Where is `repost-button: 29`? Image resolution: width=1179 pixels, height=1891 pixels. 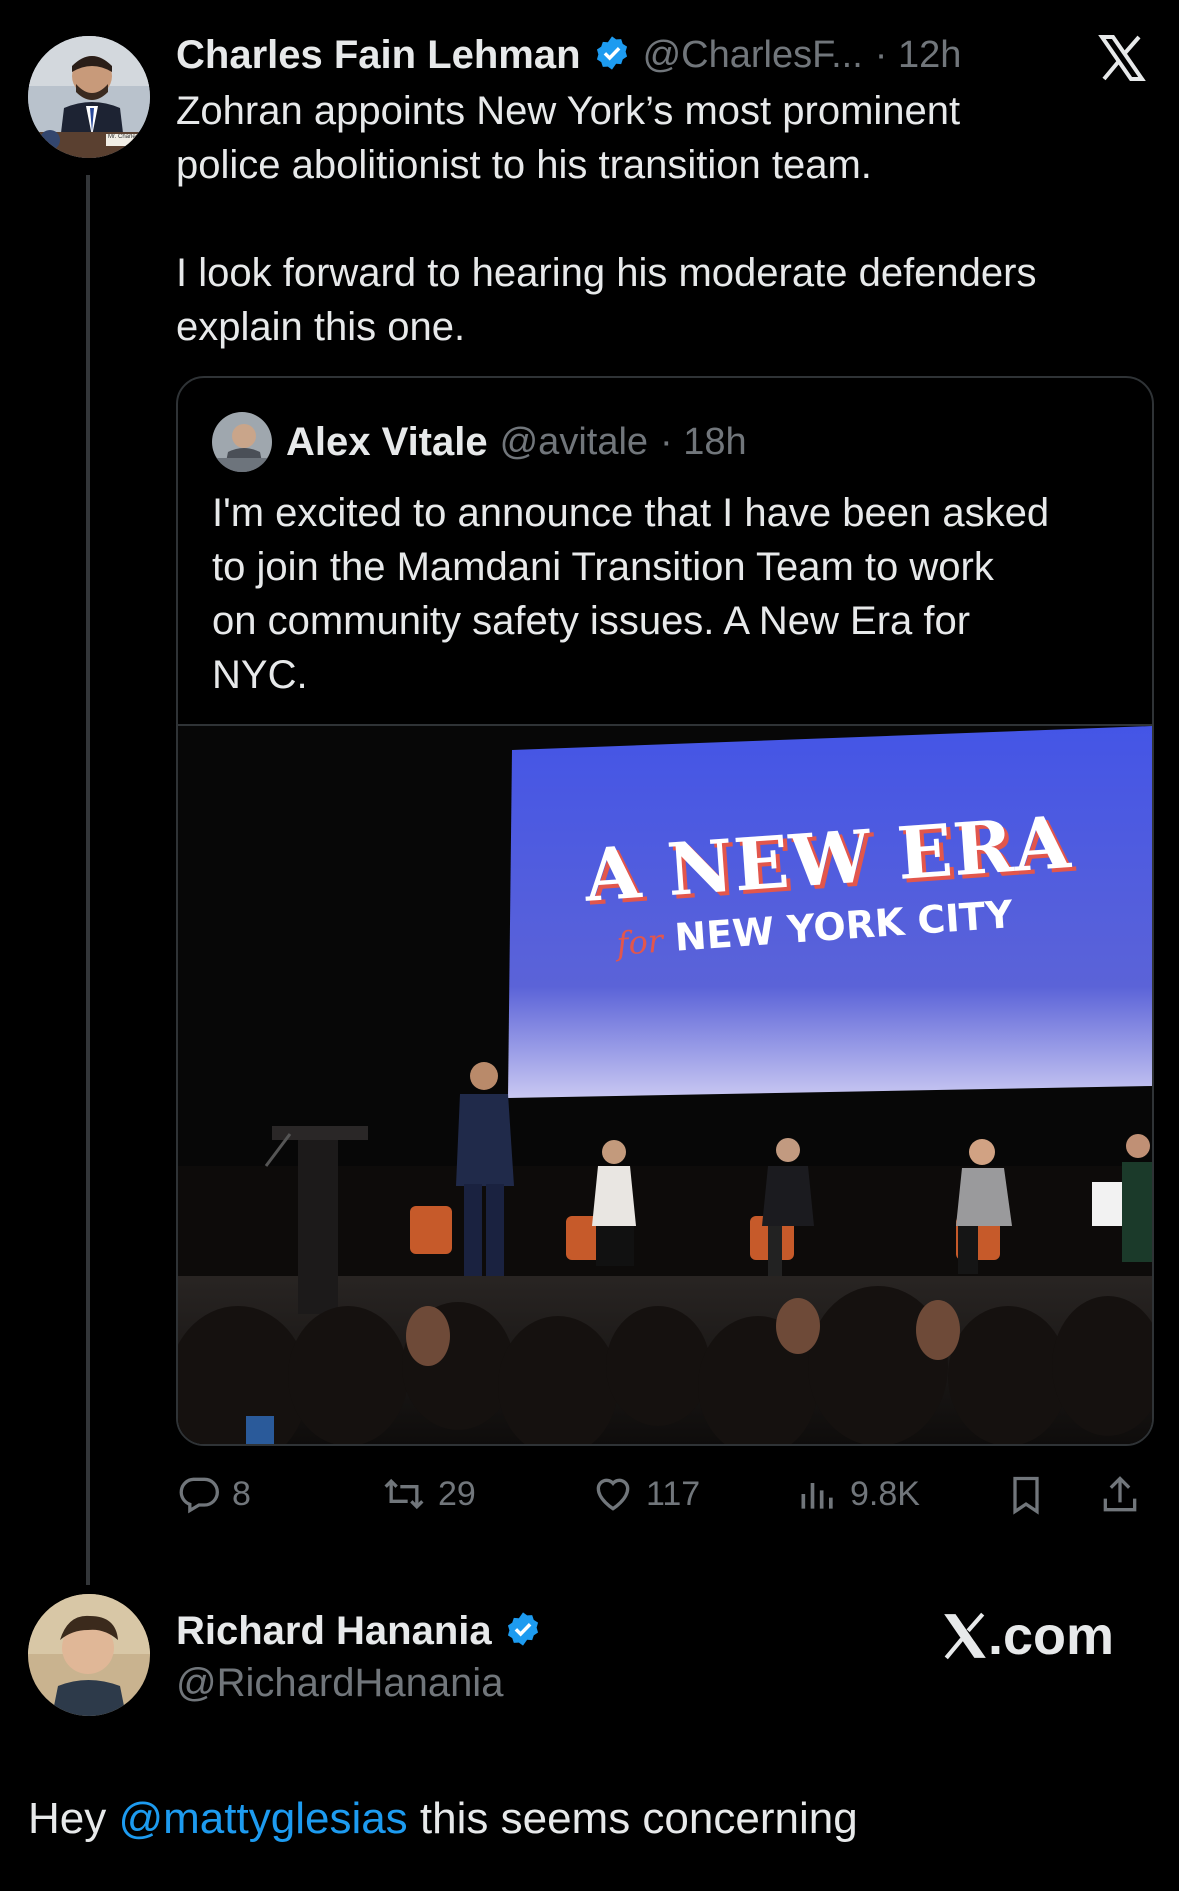 repost-button: 29 is located at coordinates (428, 1494).